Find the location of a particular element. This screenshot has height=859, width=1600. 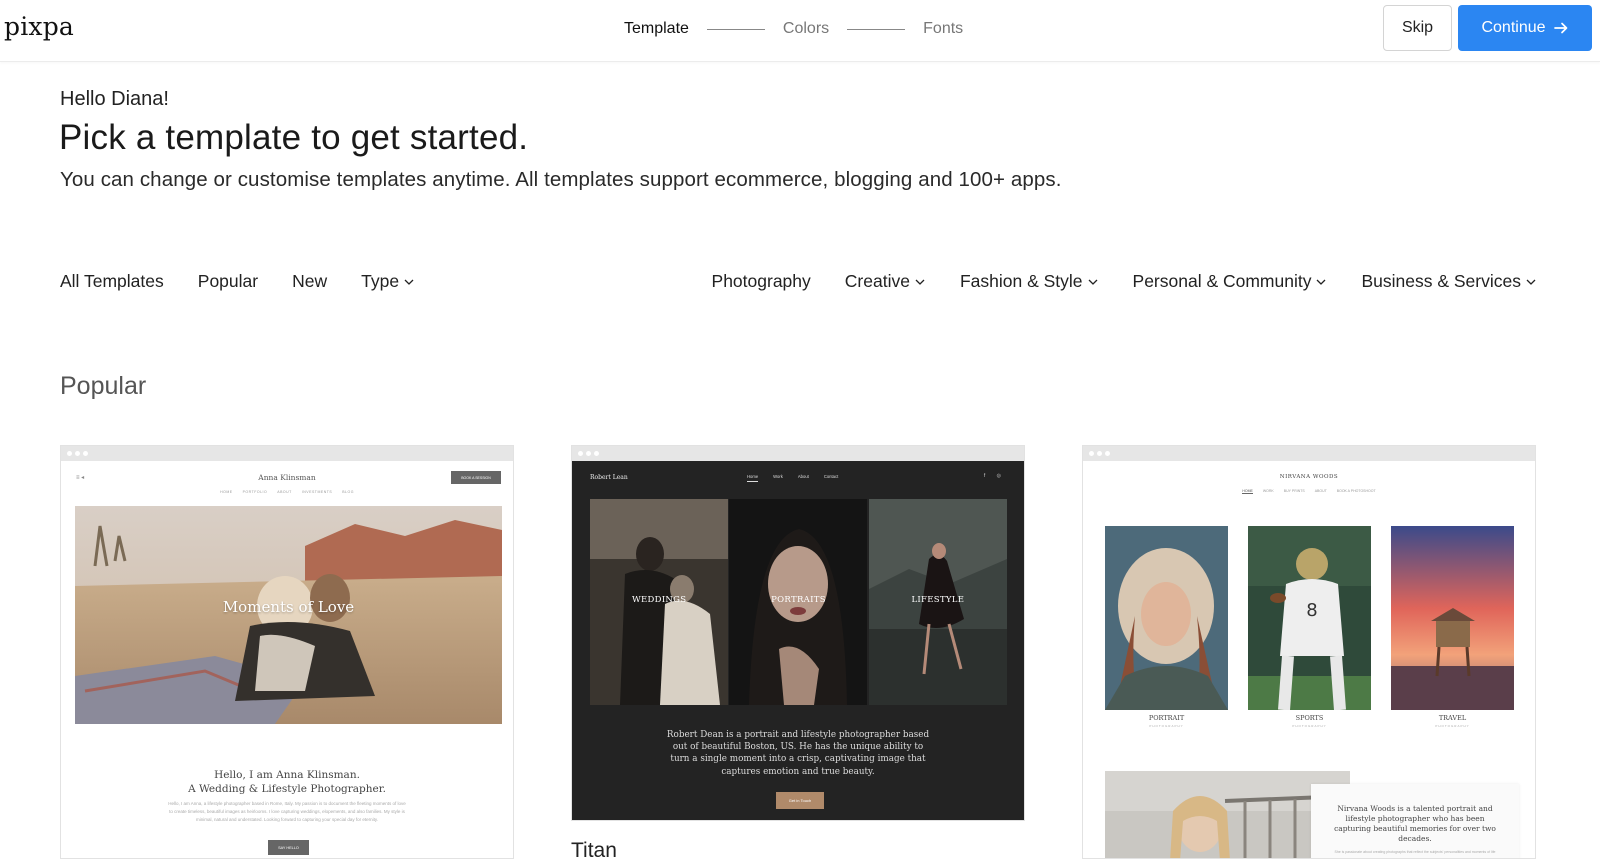

step-colors: Colors is located at coordinates (806, 29).